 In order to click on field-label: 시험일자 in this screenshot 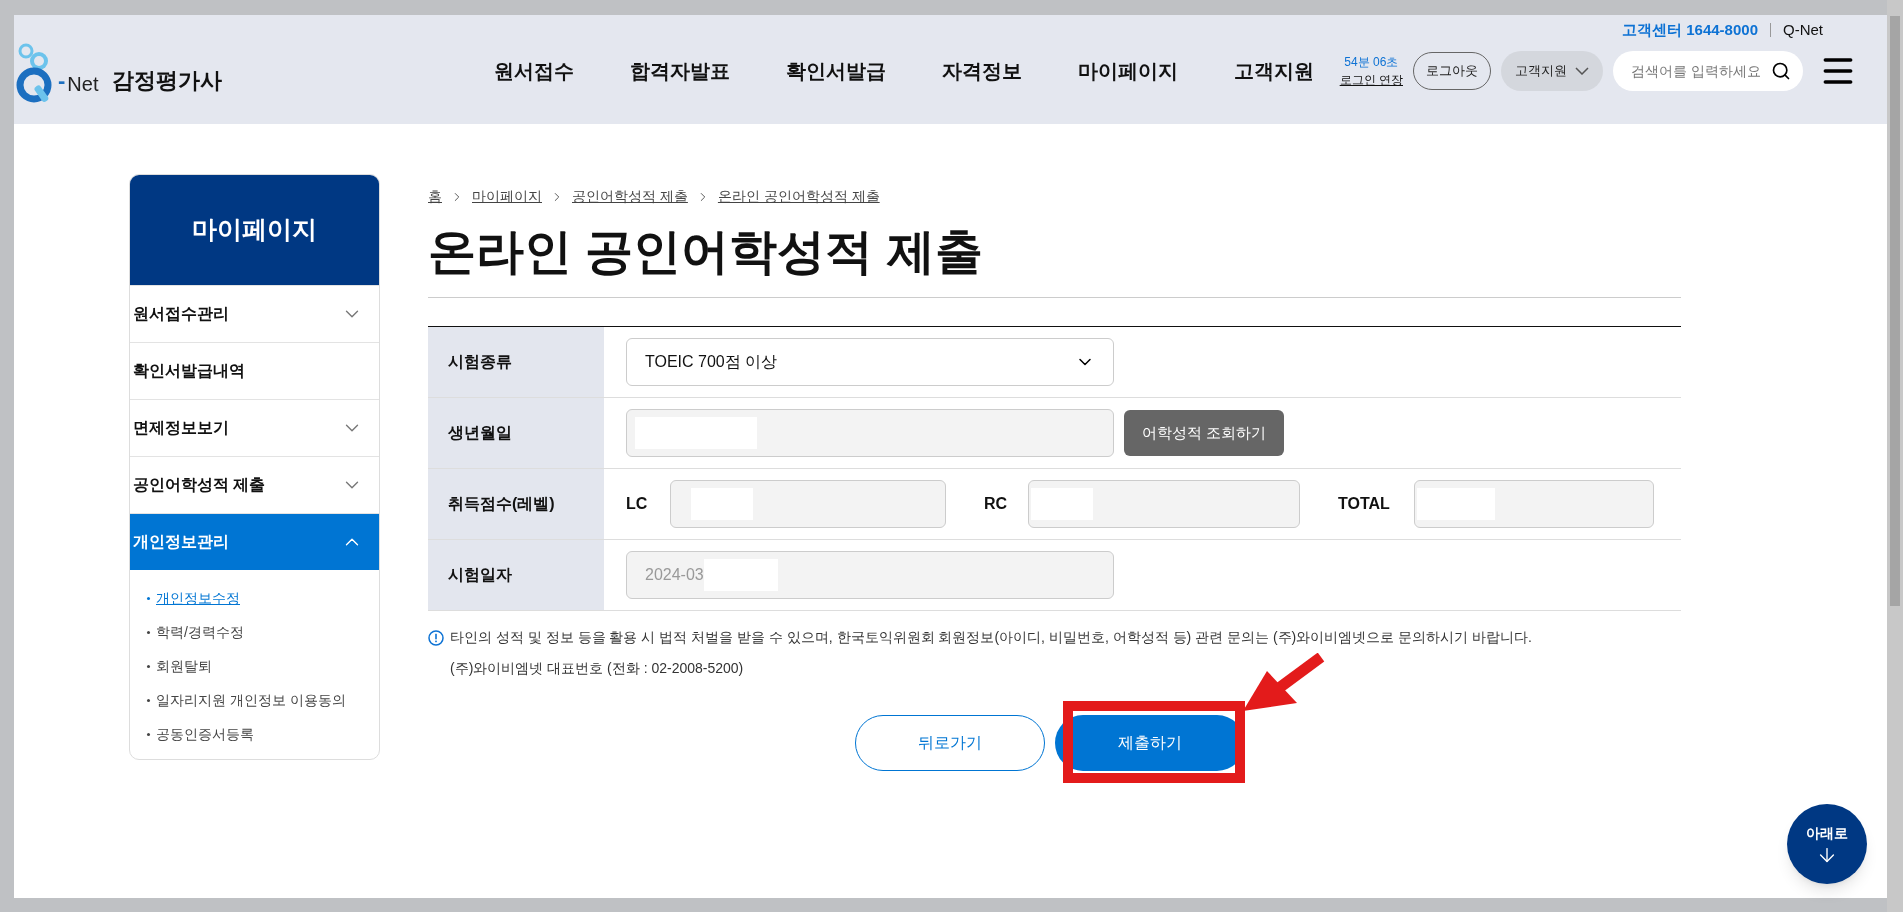, I will do `click(480, 575)`.